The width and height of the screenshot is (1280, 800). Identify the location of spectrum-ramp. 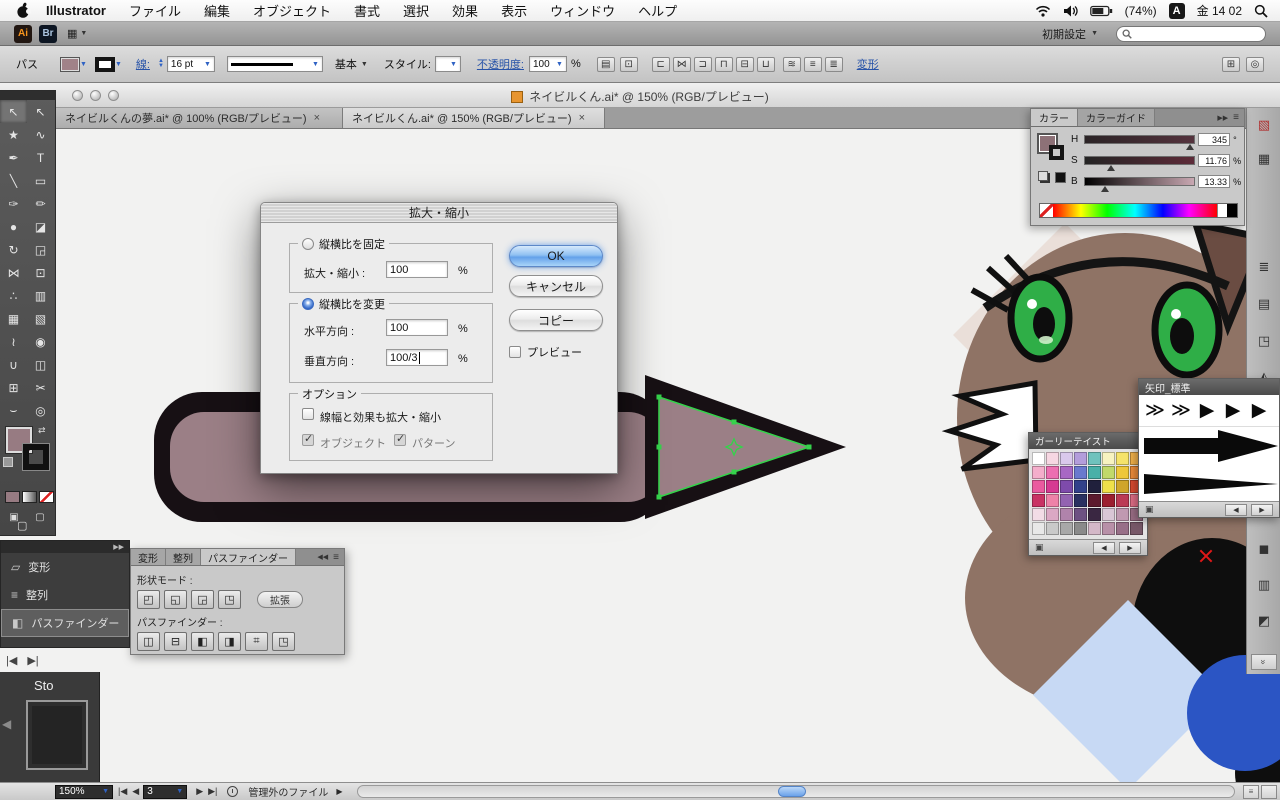
(1135, 210).